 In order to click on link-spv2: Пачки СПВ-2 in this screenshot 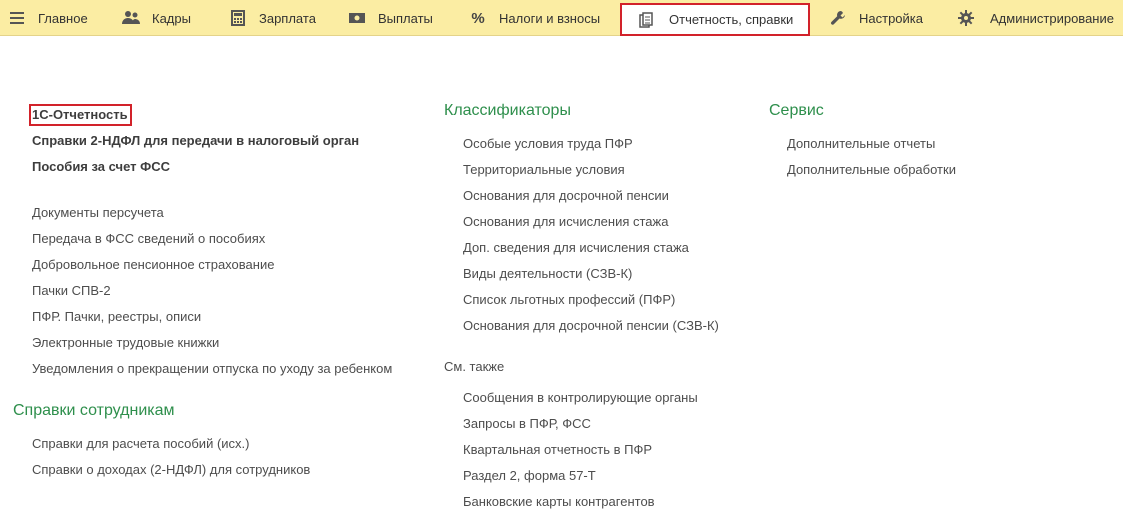, I will do `click(71, 291)`.